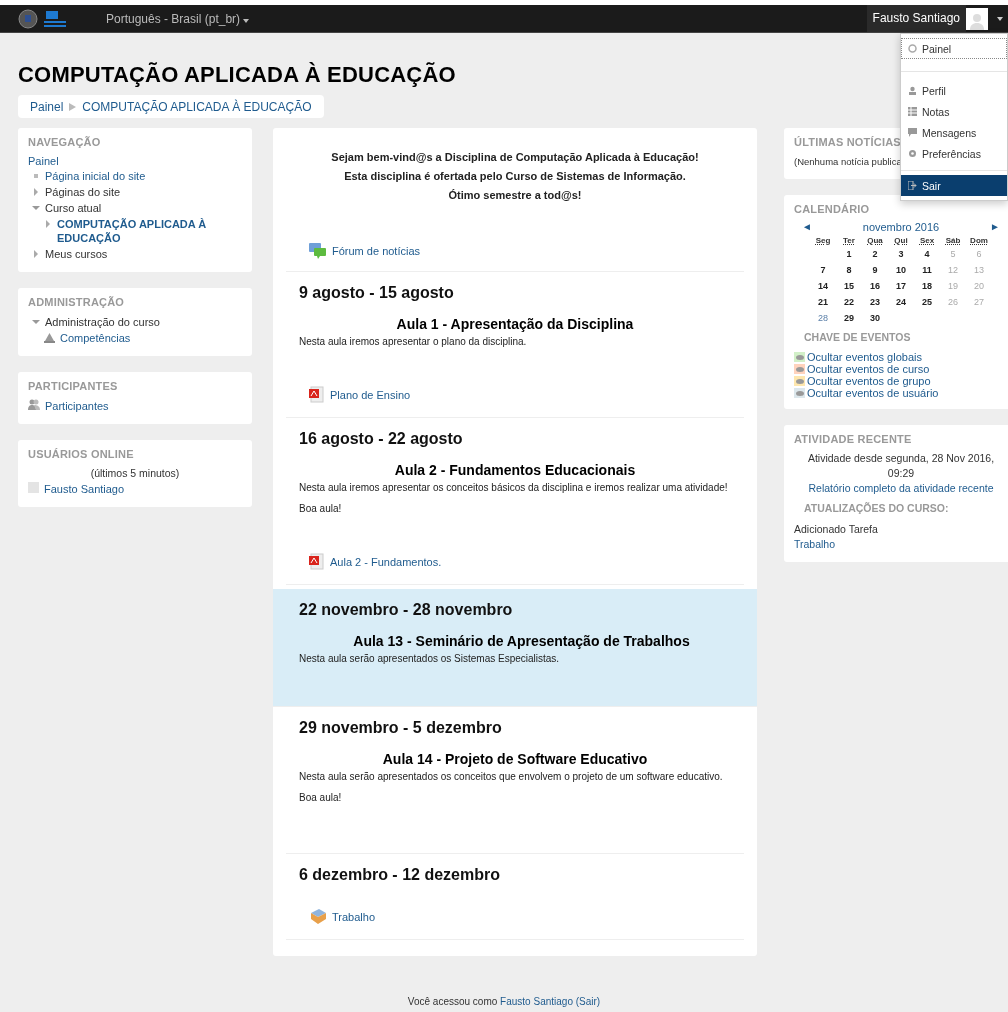  Describe the element at coordinates (927, 270) in the screenshot. I see `calendar-day: 11` at that location.